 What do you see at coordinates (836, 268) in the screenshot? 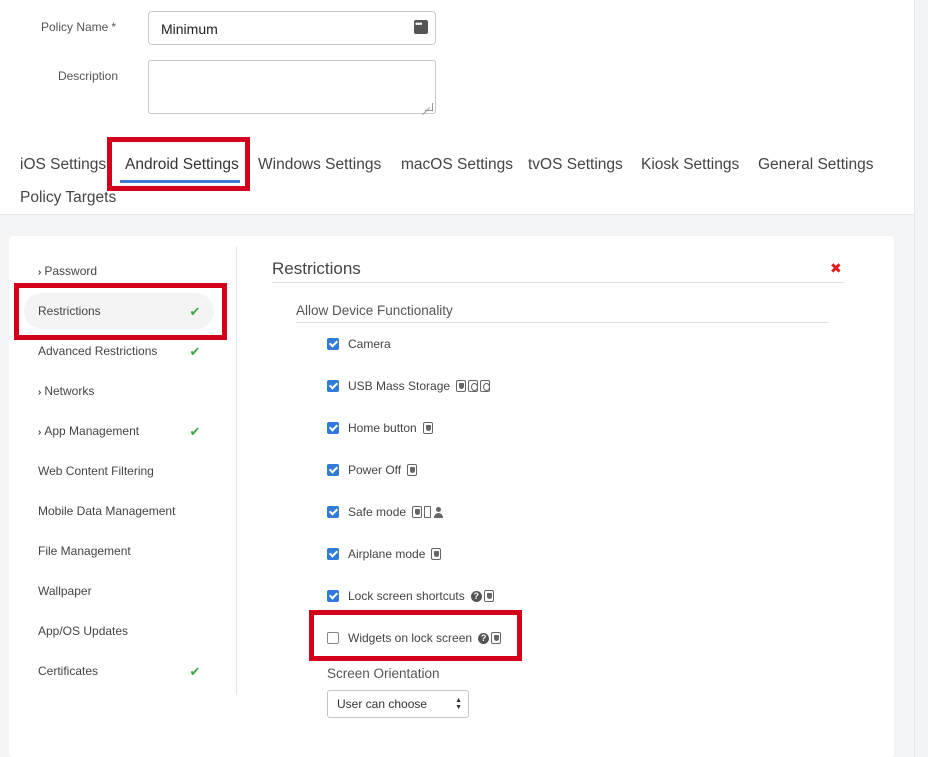
I see `close-icon: ✖` at bounding box center [836, 268].